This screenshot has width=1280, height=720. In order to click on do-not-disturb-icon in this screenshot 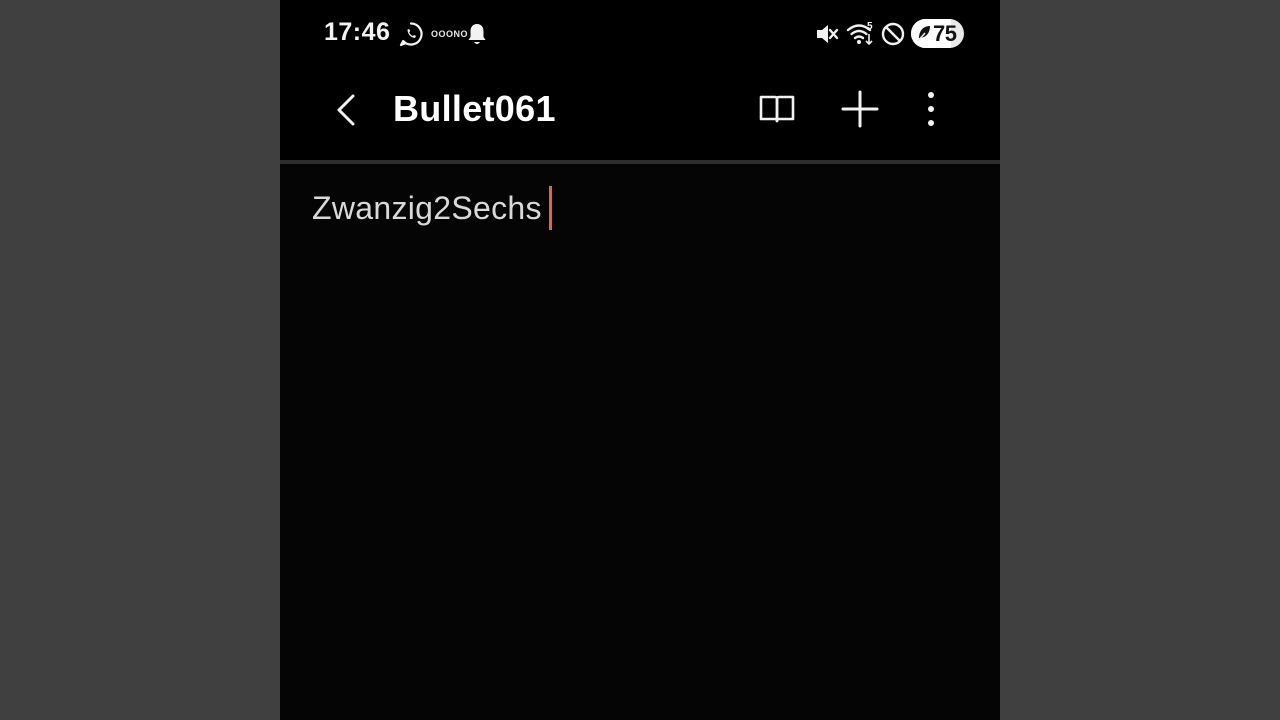, I will do `click(893, 34)`.